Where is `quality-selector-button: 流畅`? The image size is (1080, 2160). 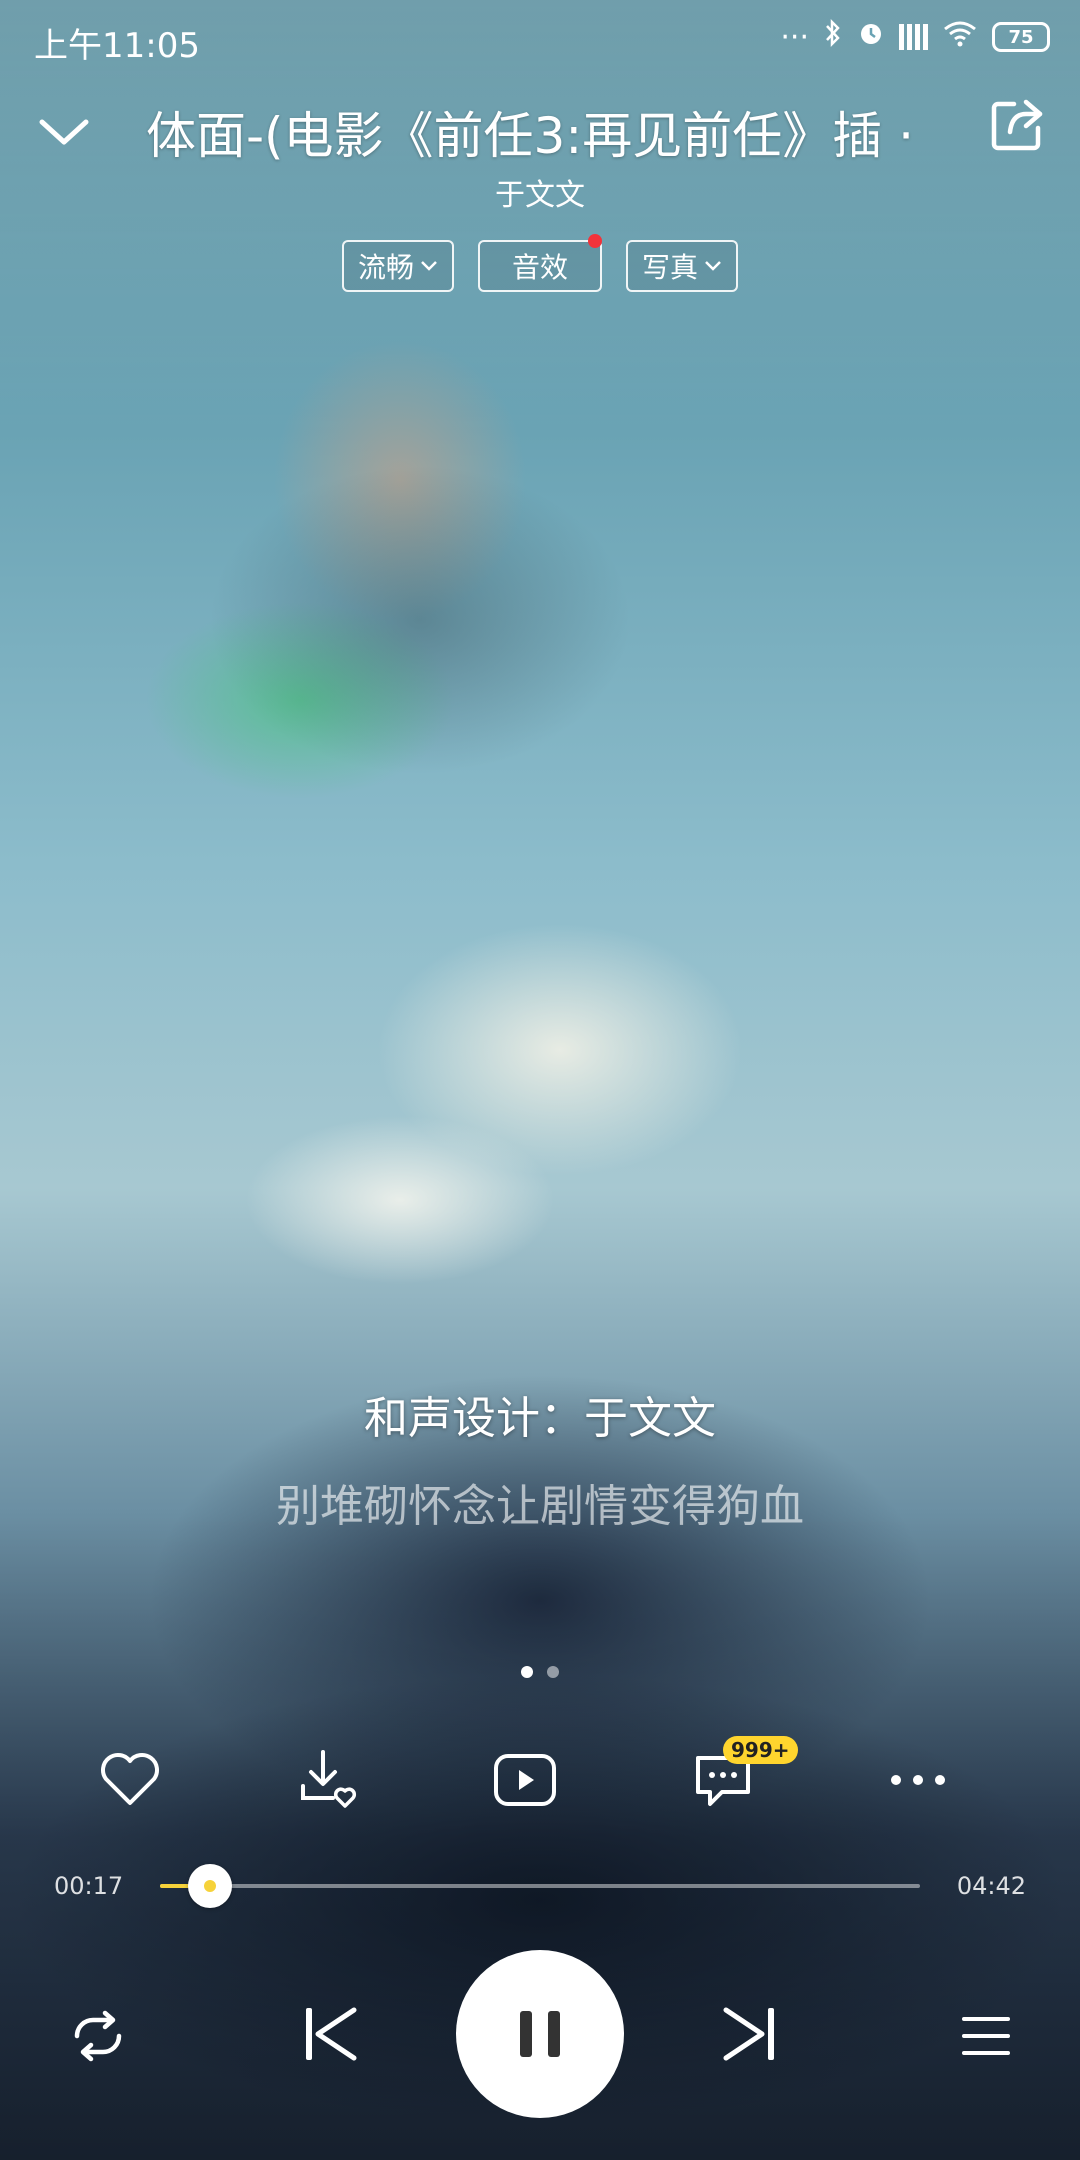 quality-selector-button: 流畅 is located at coordinates (397, 266).